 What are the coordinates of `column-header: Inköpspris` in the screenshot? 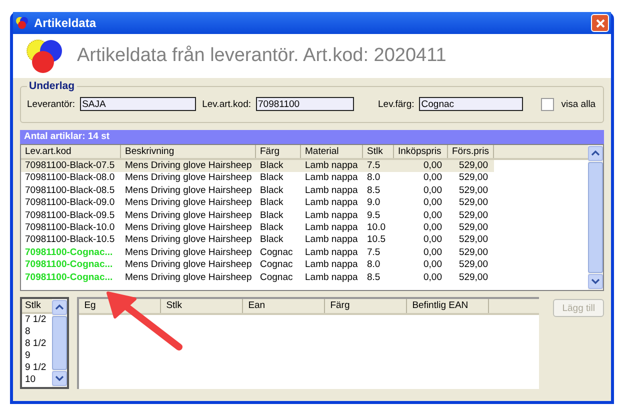 It's located at (421, 151).